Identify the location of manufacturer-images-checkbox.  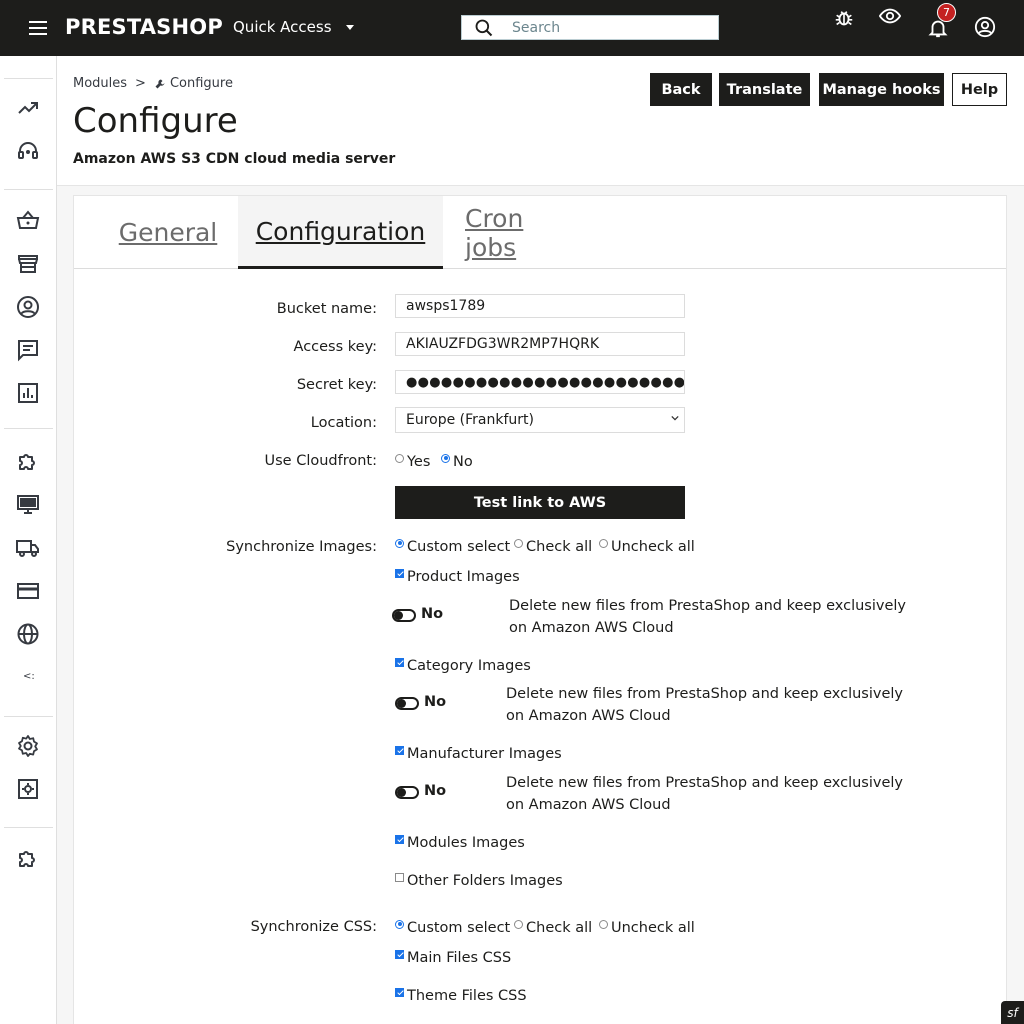
(399, 750).